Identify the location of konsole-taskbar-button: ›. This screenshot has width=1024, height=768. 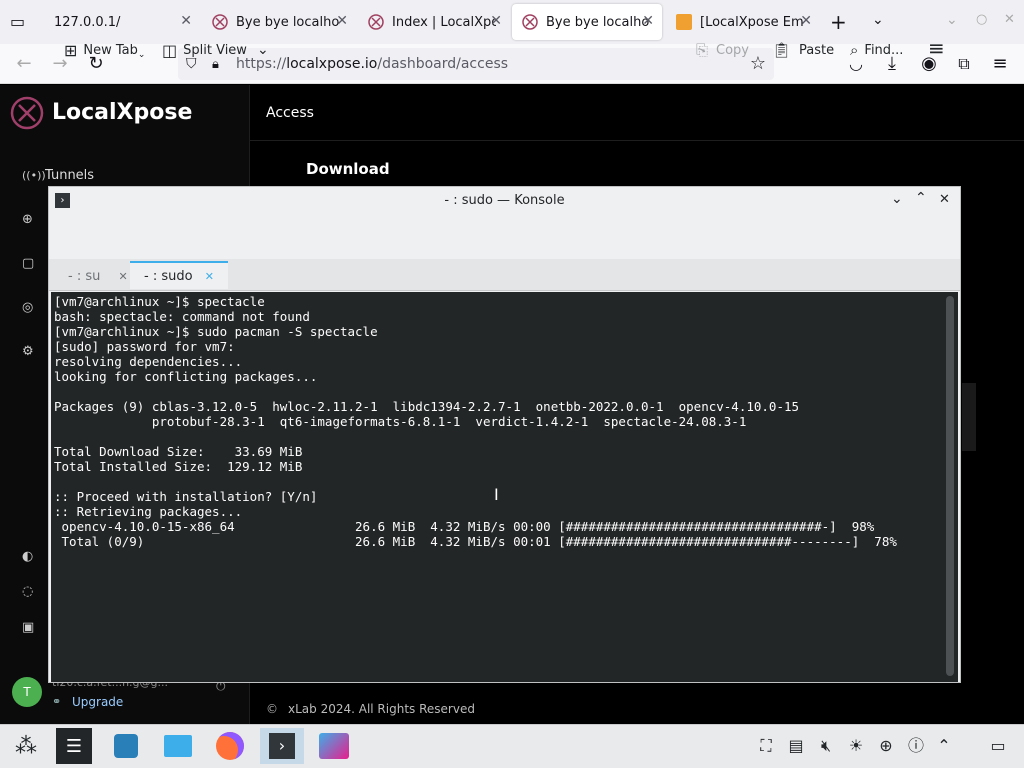
(282, 746).